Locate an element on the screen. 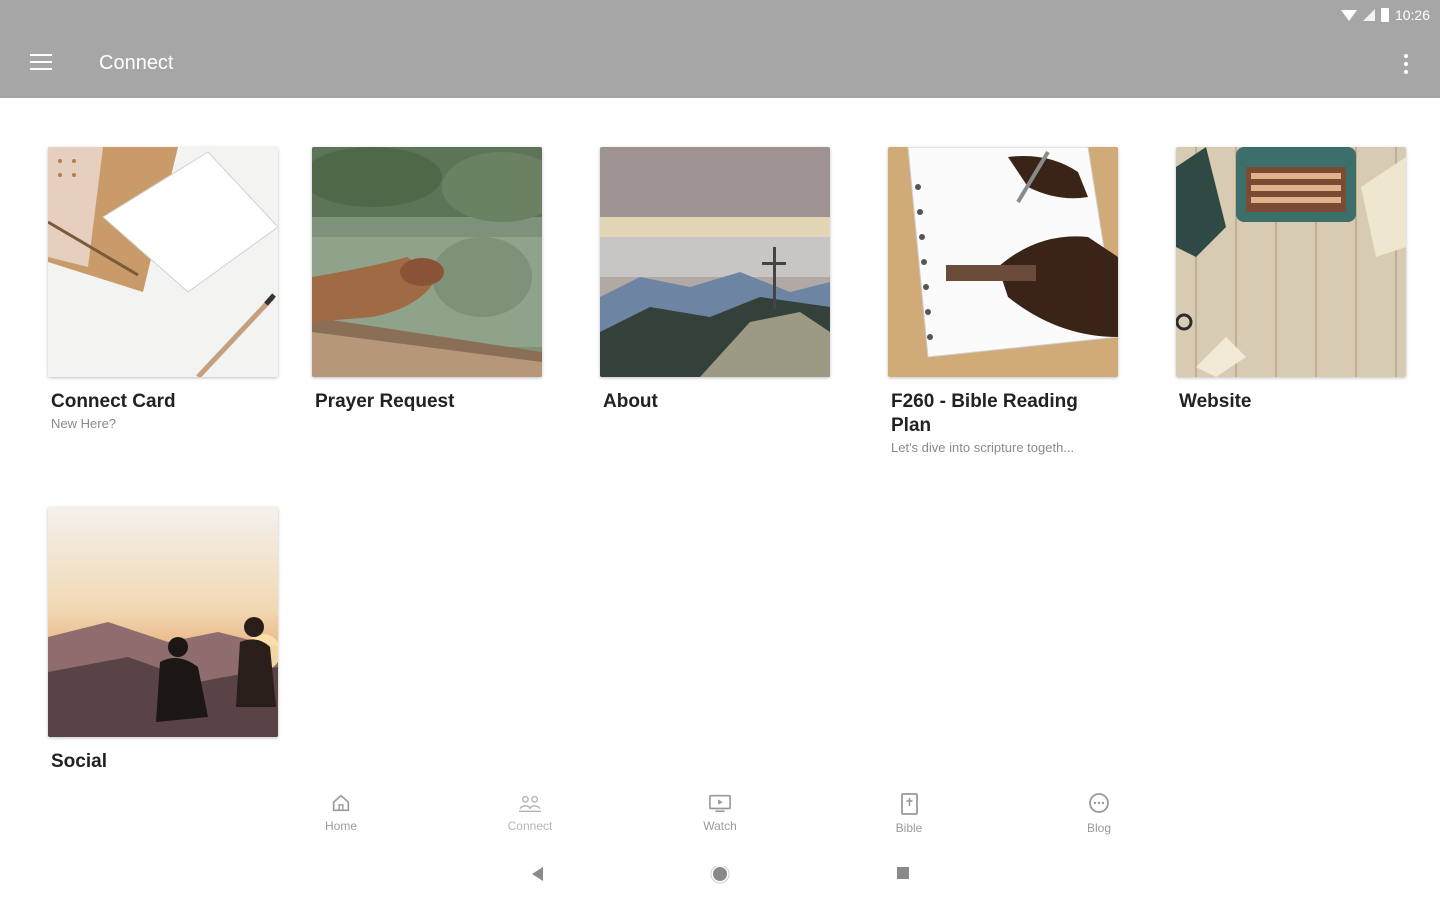  home-circle-icon is located at coordinates (720, 876).